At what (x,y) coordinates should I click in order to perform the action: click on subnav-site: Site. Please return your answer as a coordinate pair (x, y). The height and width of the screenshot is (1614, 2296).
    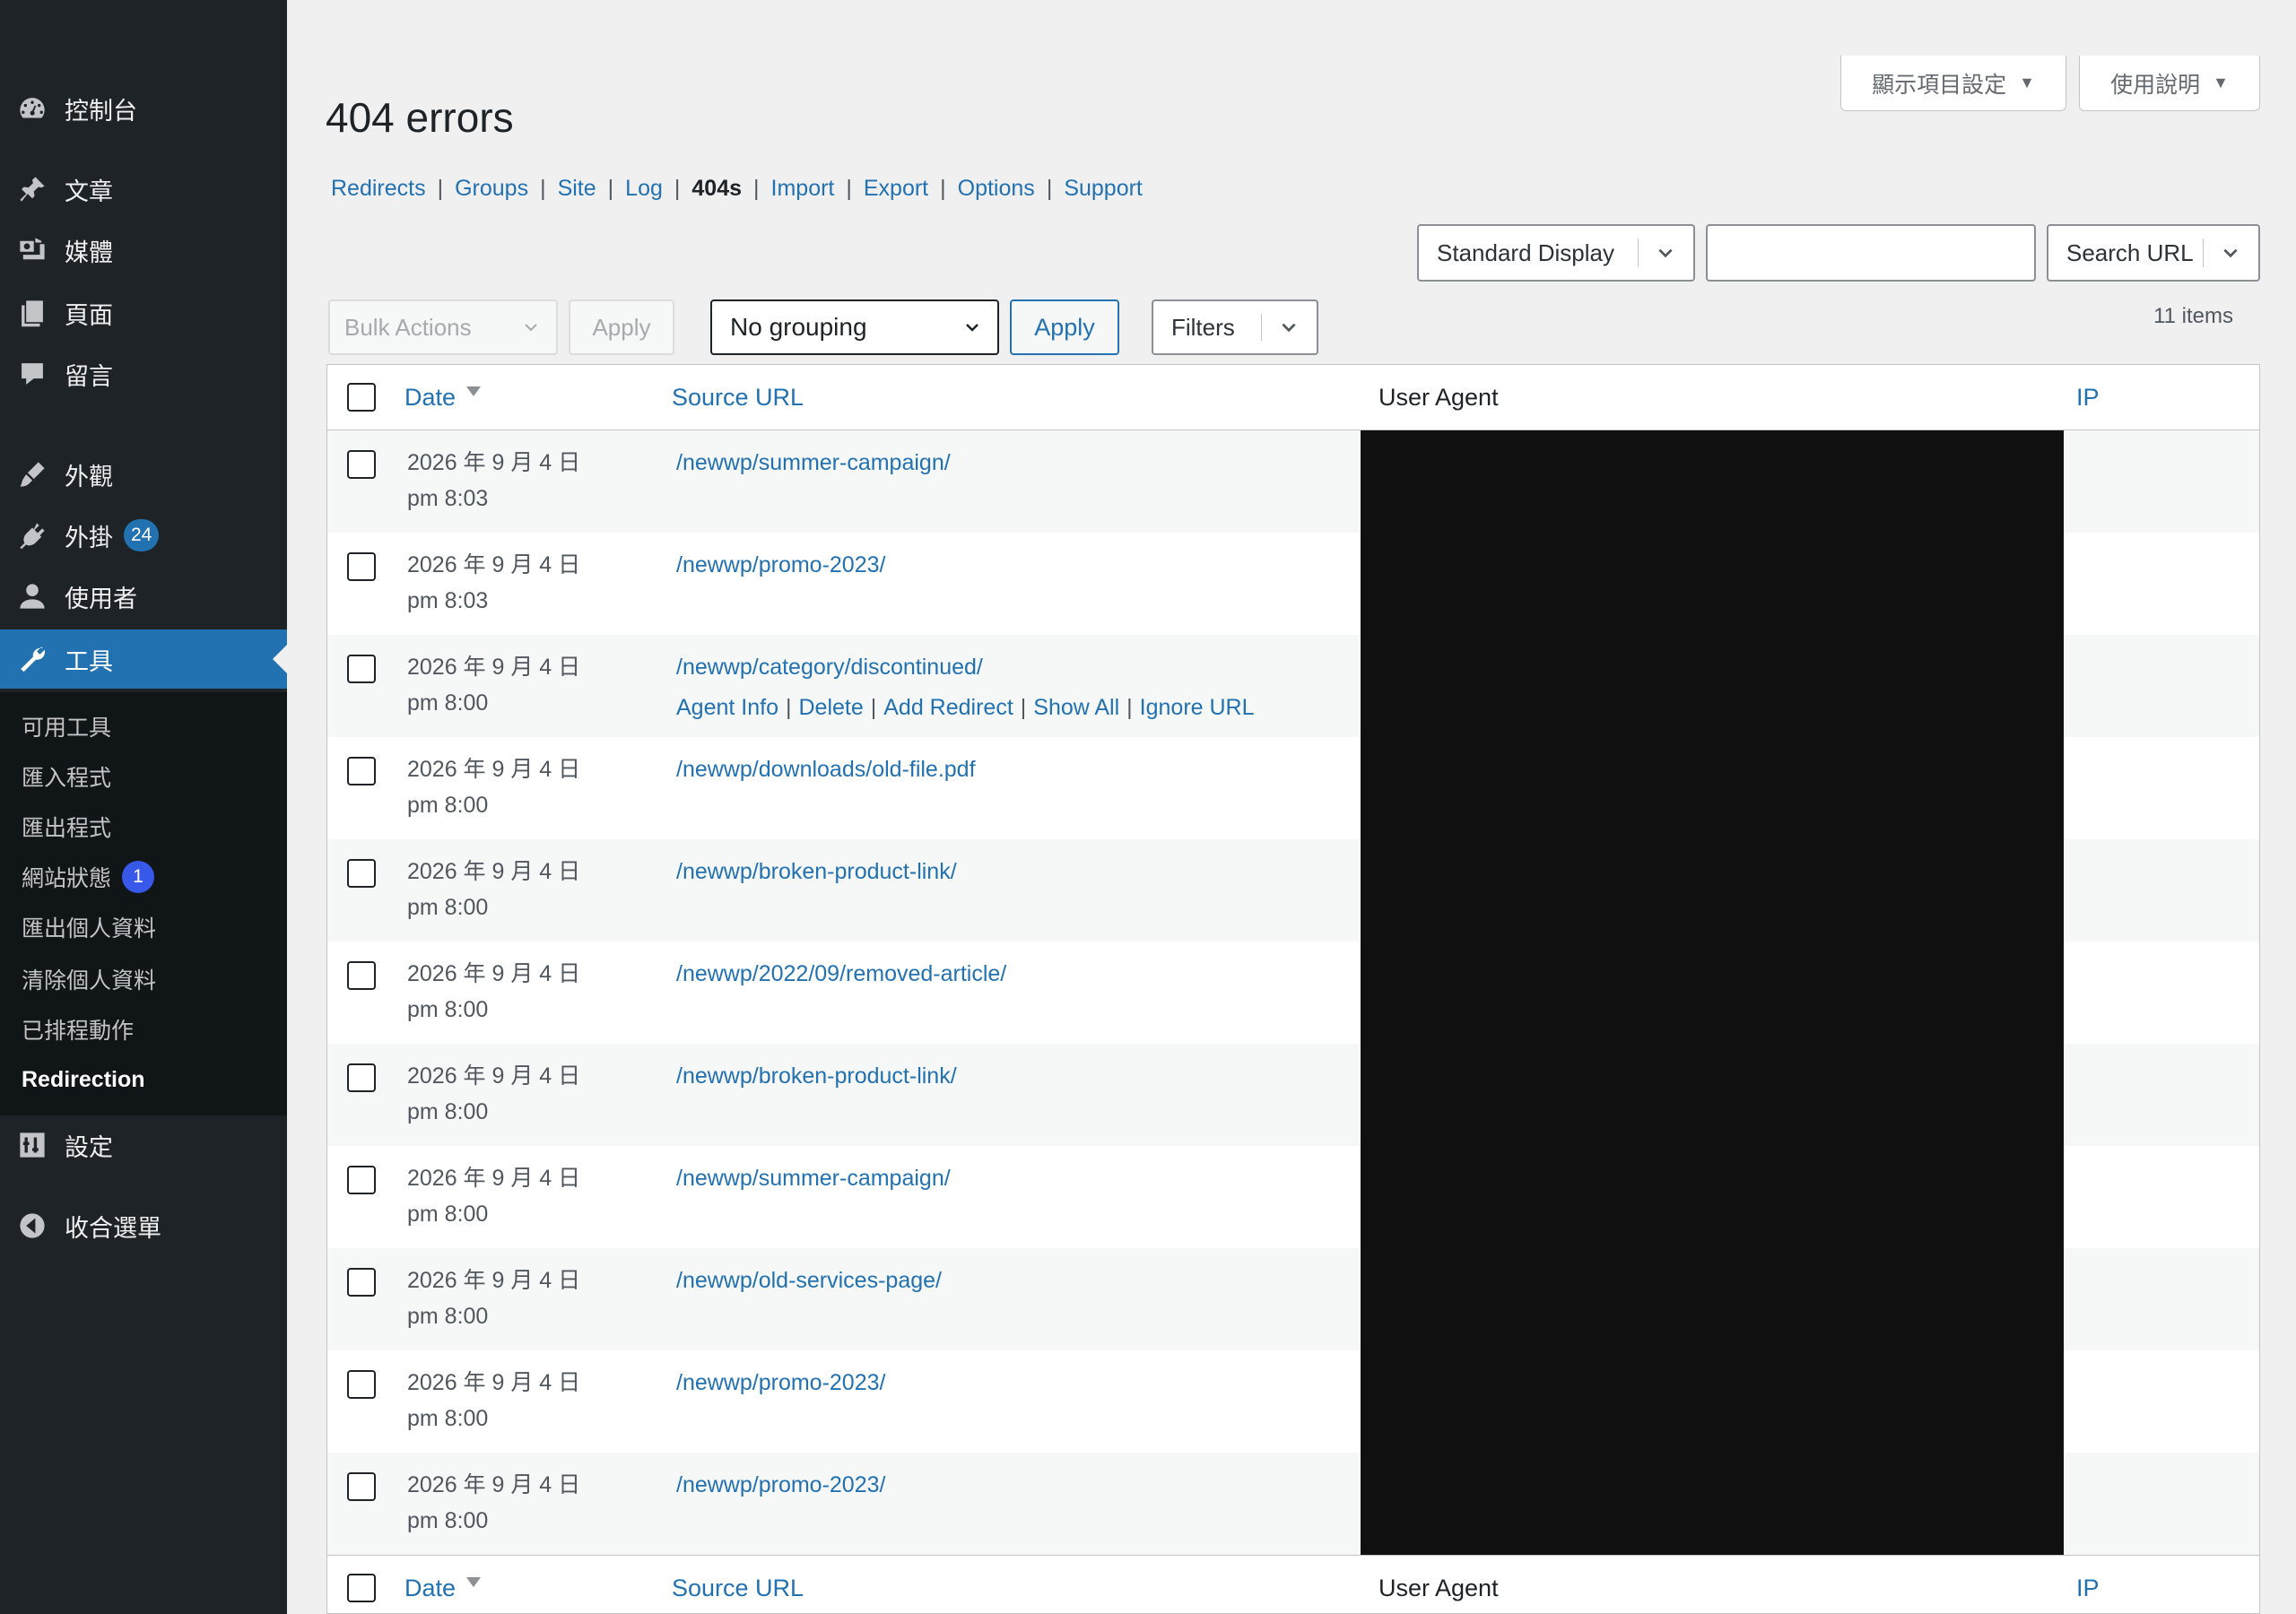
    Looking at the image, I should click on (577, 189).